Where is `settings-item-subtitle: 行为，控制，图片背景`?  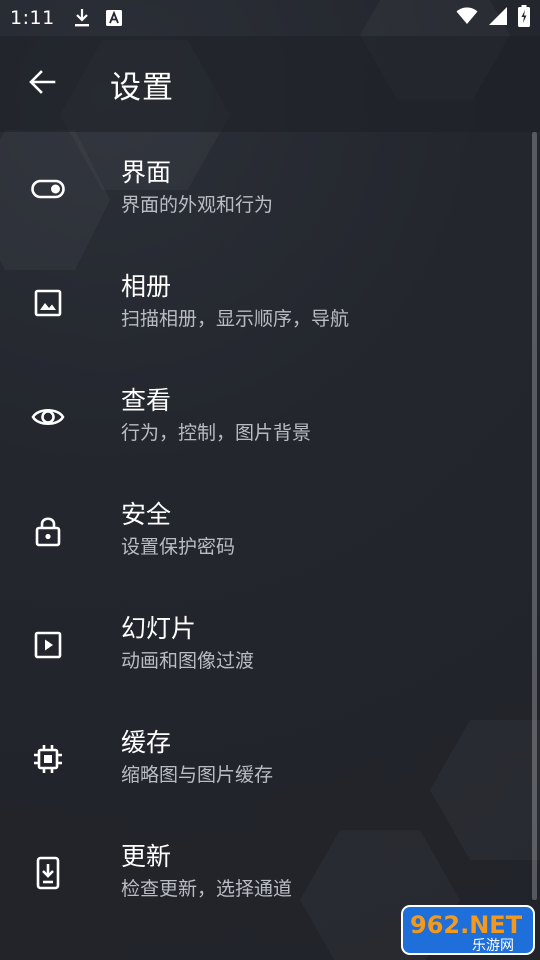 settings-item-subtitle: 行为，控制，图片背景 is located at coordinates (216, 433).